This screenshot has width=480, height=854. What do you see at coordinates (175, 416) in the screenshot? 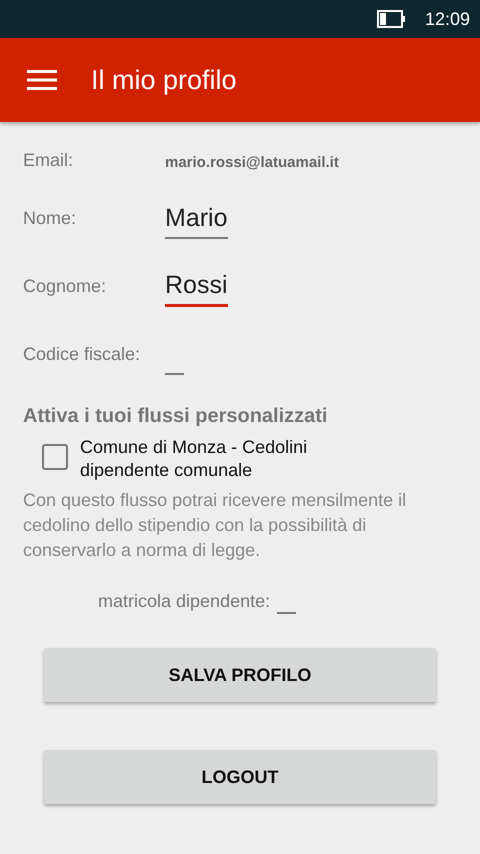
I see `section-heading: Attiva i tuoi flussi personalizzati` at bounding box center [175, 416].